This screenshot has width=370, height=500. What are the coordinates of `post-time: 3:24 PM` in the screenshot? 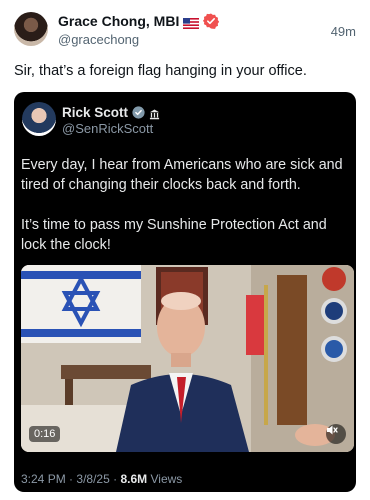 It's located at (43, 479).